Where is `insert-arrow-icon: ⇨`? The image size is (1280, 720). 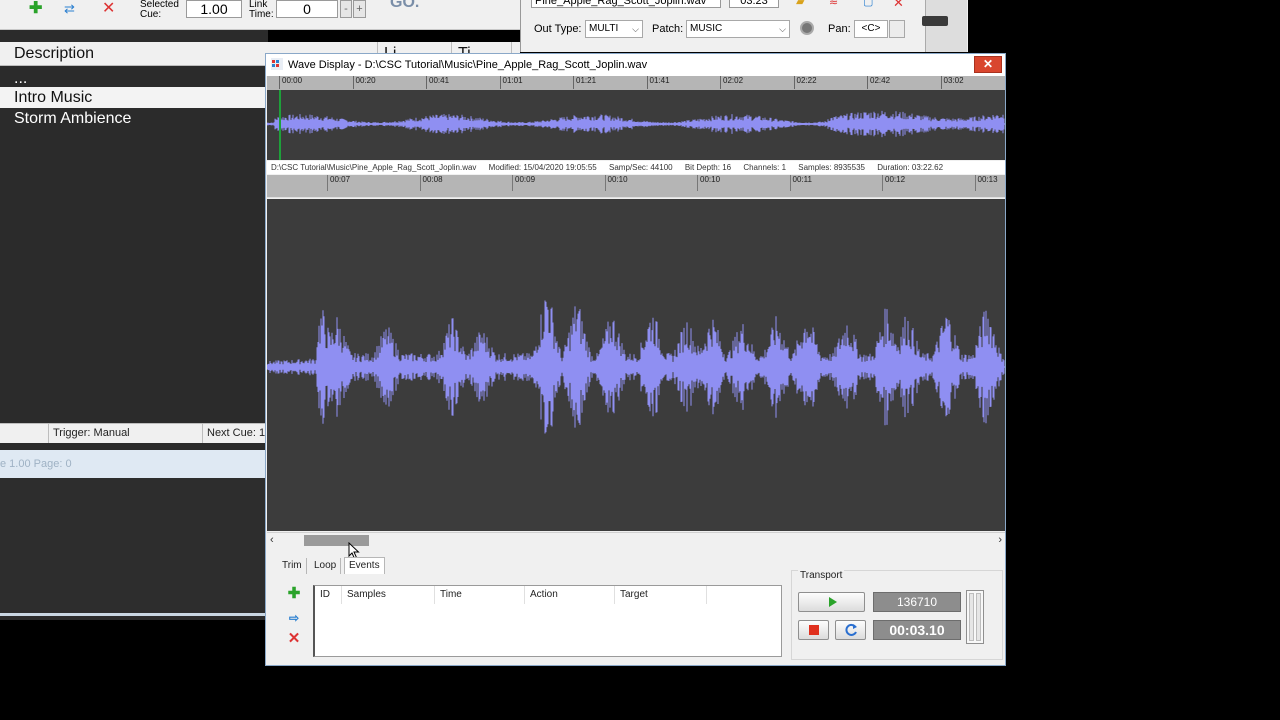
insert-arrow-icon: ⇨ is located at coordinates (294, 618).